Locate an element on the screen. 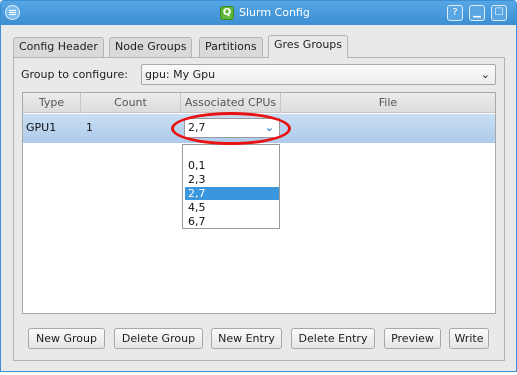 The width and height of the screenshot is (517, 375). table-header: Type Count Associated CPUs File is located at coordinates (259, 103).